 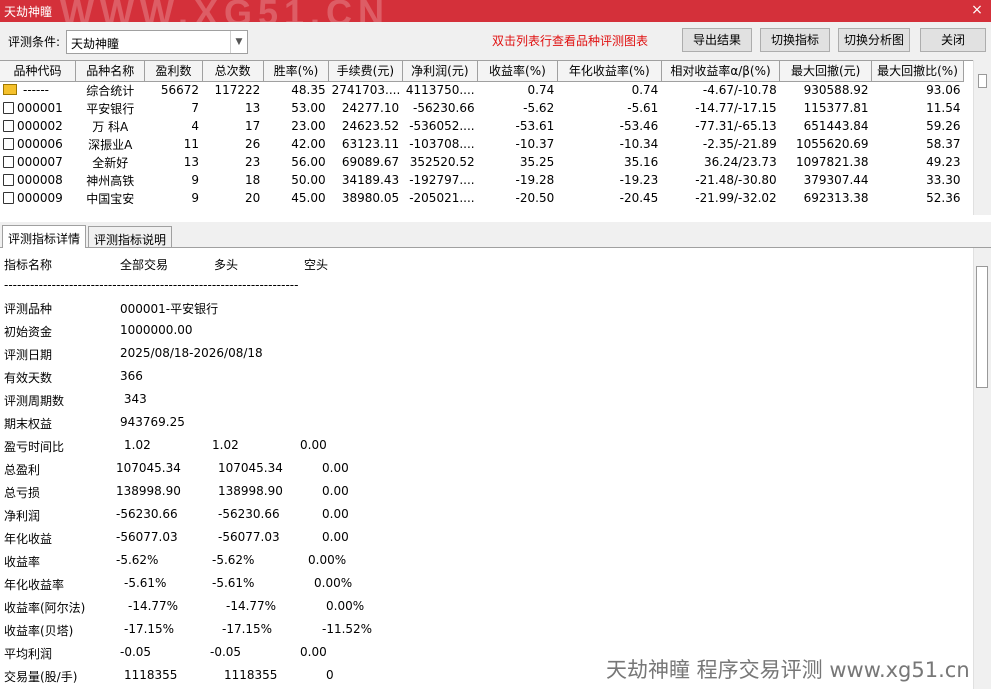 What do you see at coordinates (982, 137) in the screenshot?
I see `table-scrollbar` at bounding box center [982, 137].